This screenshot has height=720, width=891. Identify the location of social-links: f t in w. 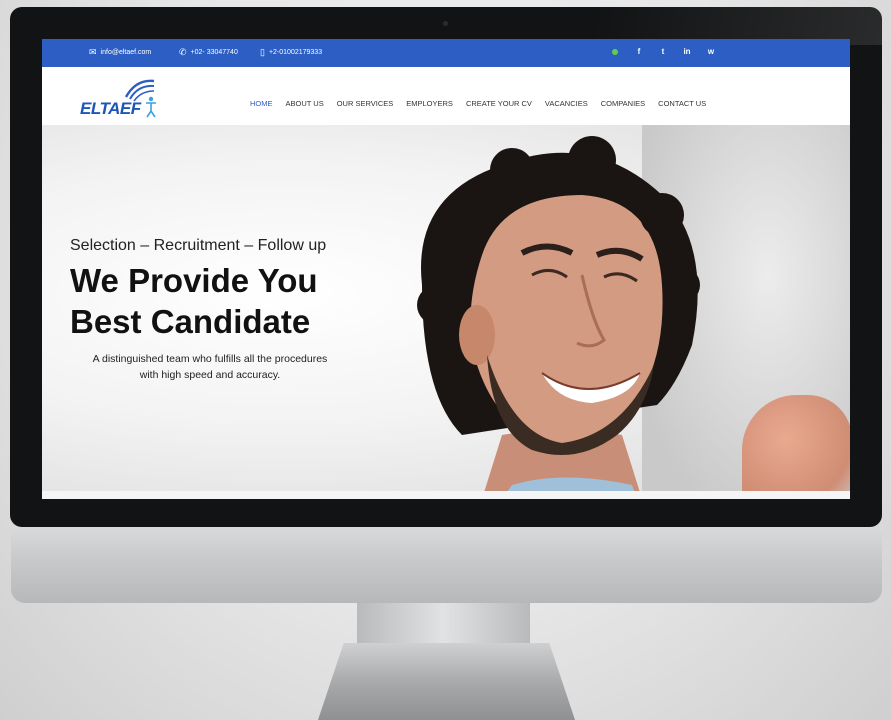
(667, 51).